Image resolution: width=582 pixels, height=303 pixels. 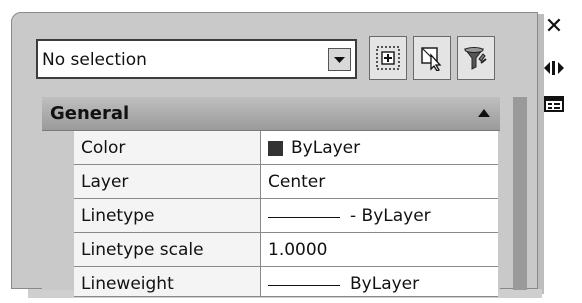 I want to click on general-section-header: General, so click(x=271, y=114).